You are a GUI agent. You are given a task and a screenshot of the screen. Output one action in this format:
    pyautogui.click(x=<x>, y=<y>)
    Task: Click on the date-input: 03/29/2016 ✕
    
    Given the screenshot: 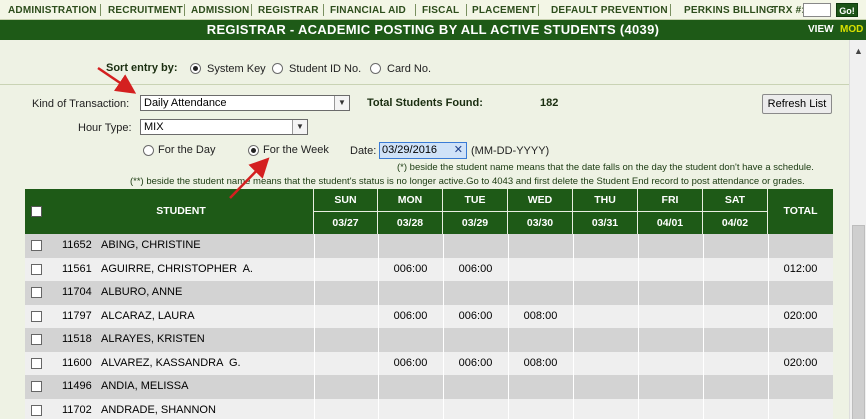 What is the action you would take?
    pyautogui.click(x=423, y=150)
    